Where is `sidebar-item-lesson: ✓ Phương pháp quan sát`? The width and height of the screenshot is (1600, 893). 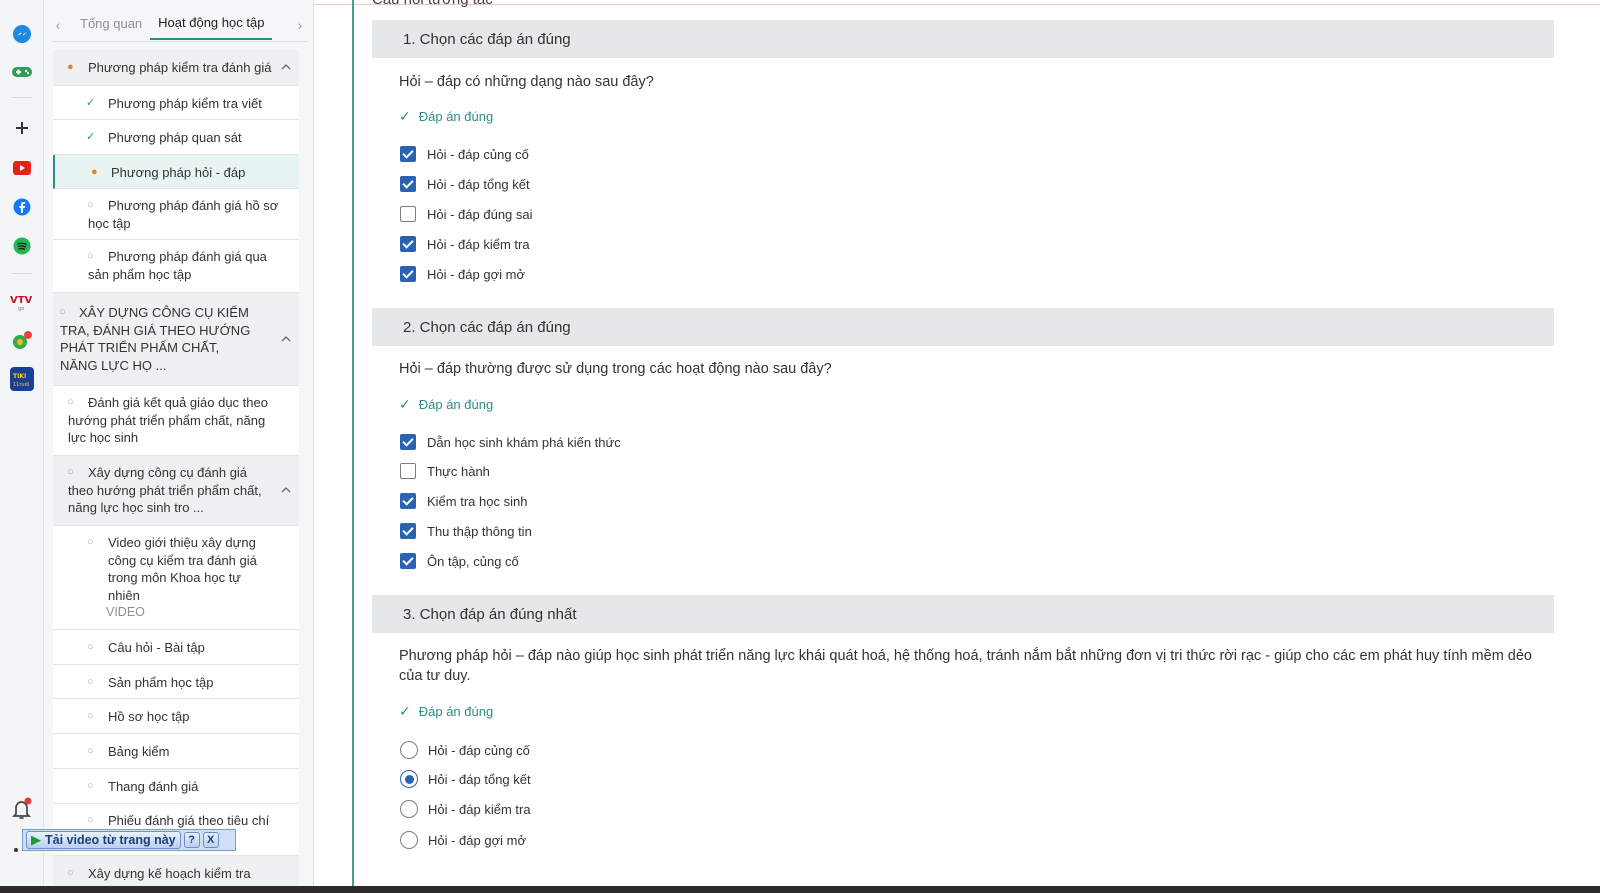 sidebar-item-lesson: ✓ Phương pháp quan sát is located at coordinates (176, 137).